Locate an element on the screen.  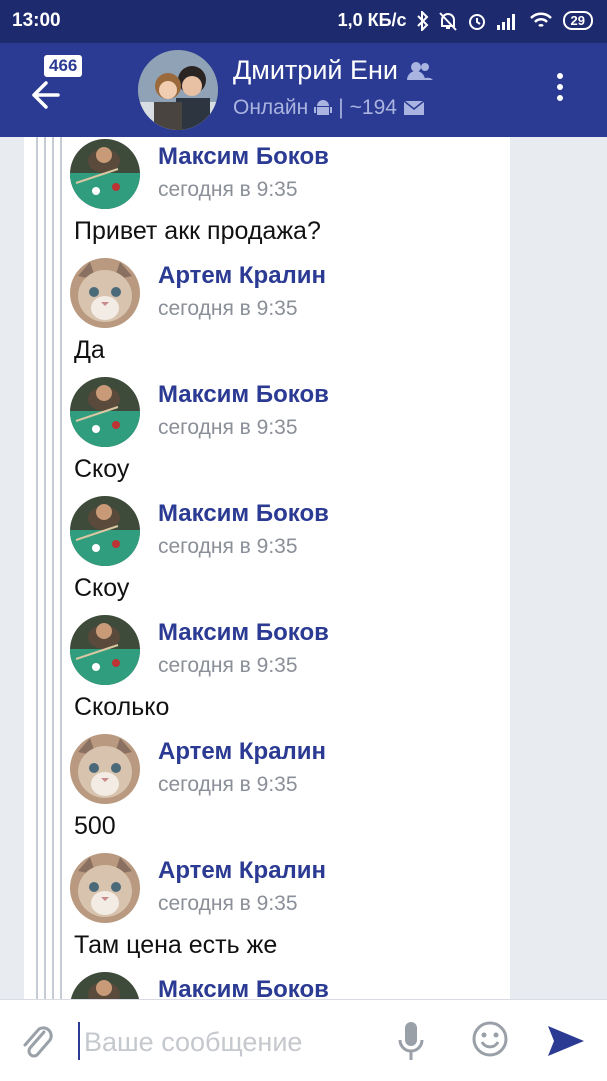
chat-status: Онлайн | ~194 is located at coordinates (329, 108).